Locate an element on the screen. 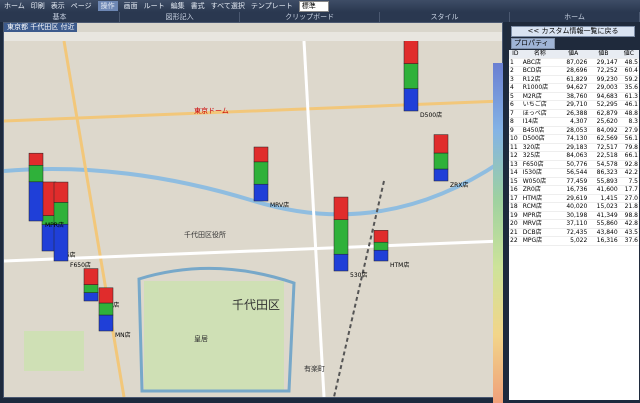 The height and width of the screenshot is (403, 640). menu-operate: 操作 is located at coordinates (107, 6).